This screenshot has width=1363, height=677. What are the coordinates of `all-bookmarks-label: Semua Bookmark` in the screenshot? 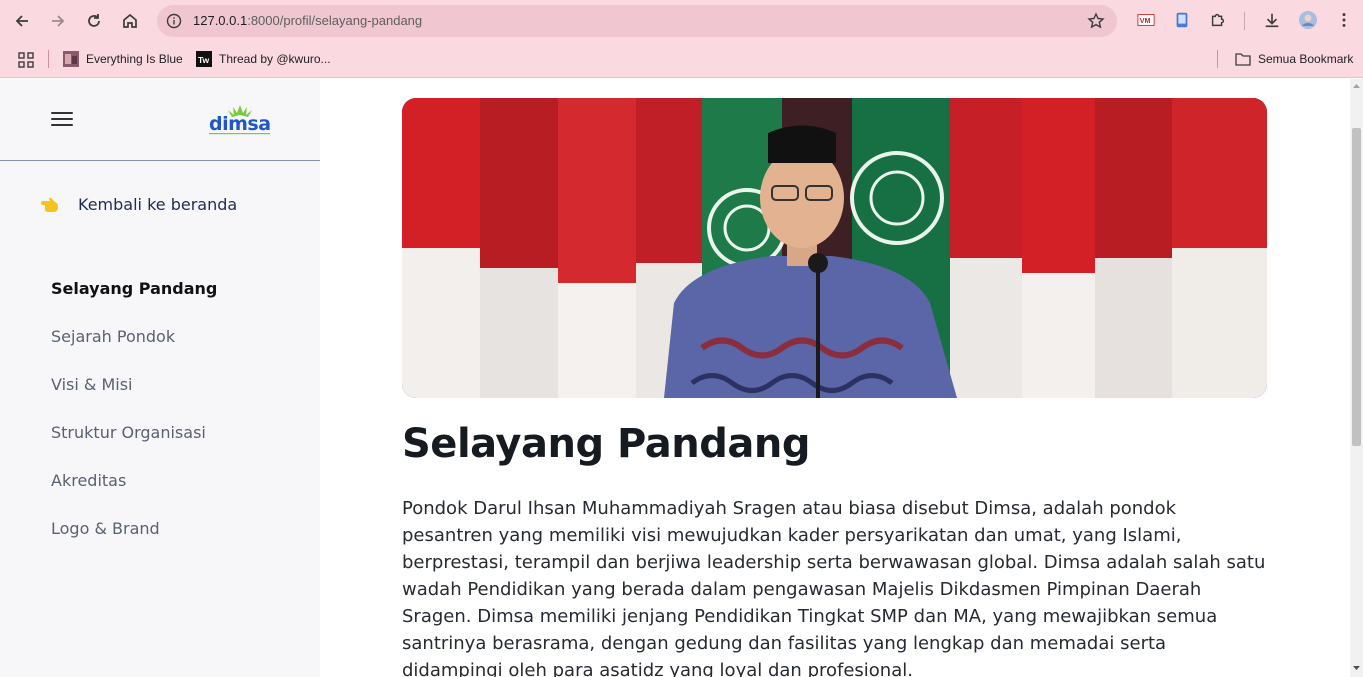 It's located at (1306, 59).